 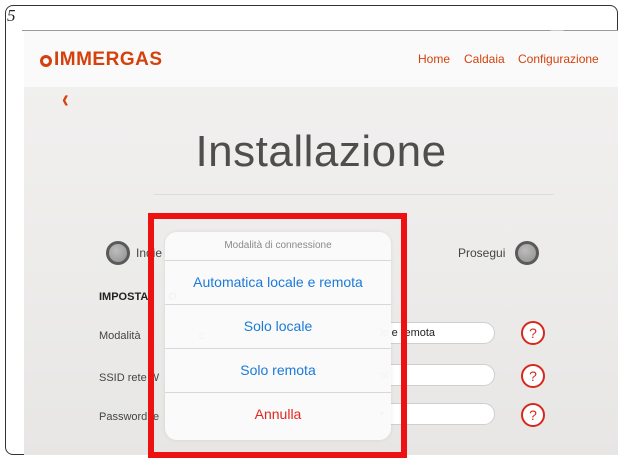 I want to click on title-divider, so click(x=354, y=194).